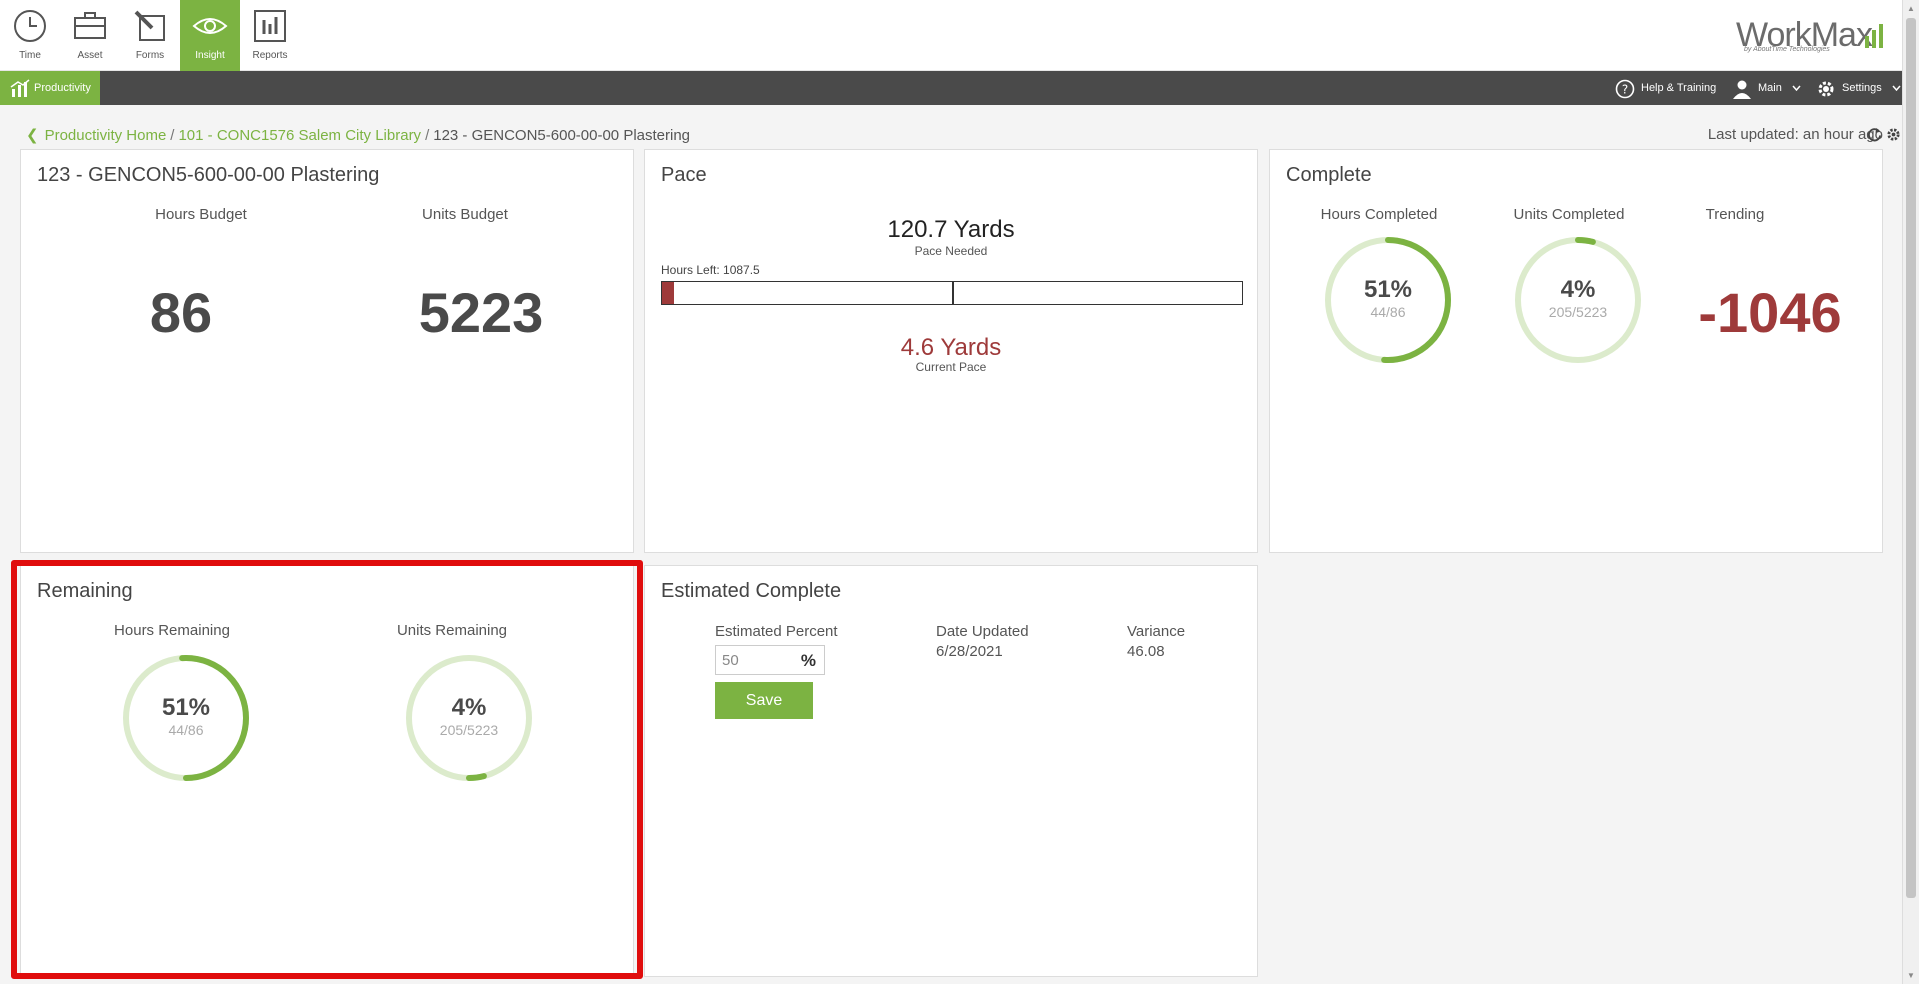 This screenshot has height=984, width=1919. What do you see at coordinates (210, 55) in the screenshot?
I see `app-tab-label: Insight` at bounding box center [210, 55].